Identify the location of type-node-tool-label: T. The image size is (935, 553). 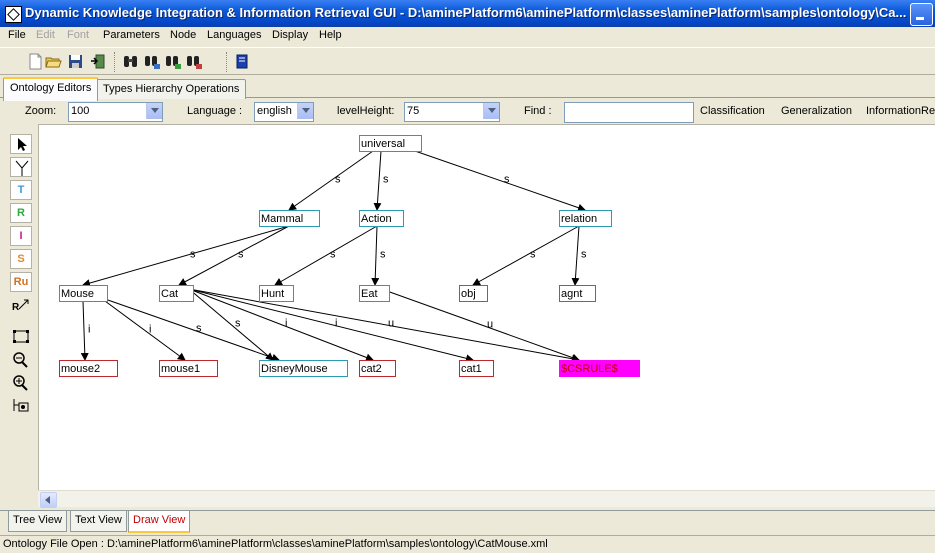
(21, 190).